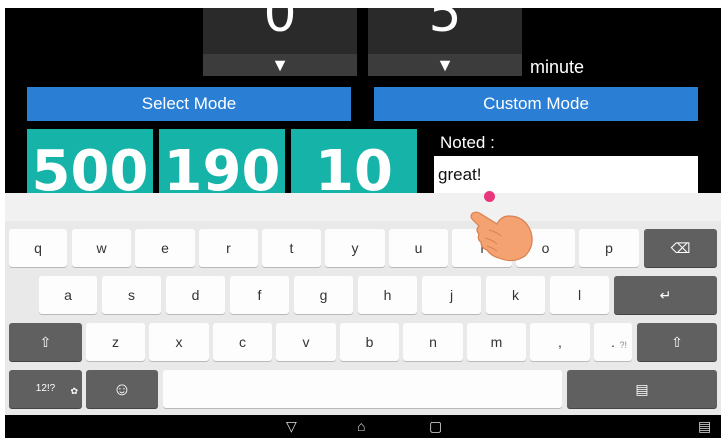  What do you see at coordinates (363, 207) in the screenshot?
I see `keyboard-suggestion-strip` at bounding box center [363, 207].